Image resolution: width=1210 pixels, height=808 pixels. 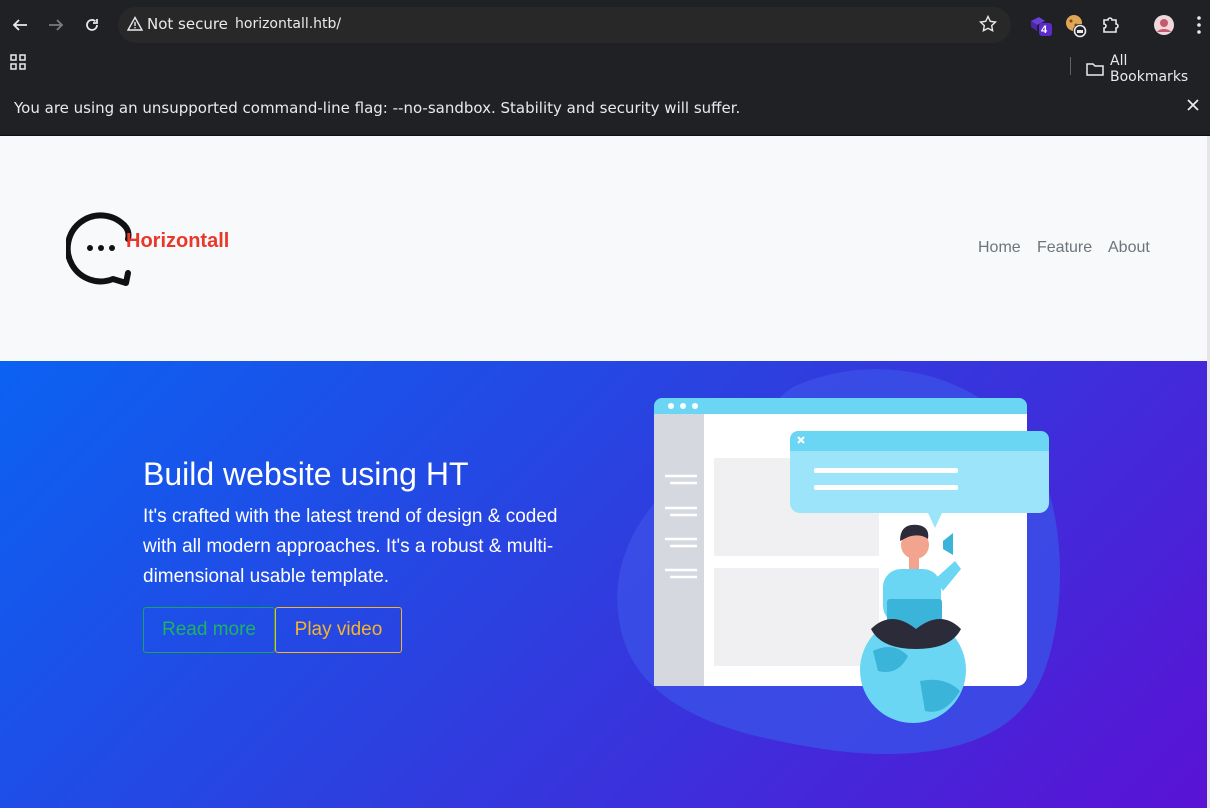 I want to click on browser-menu-icon, so click(x=1199, y=26).